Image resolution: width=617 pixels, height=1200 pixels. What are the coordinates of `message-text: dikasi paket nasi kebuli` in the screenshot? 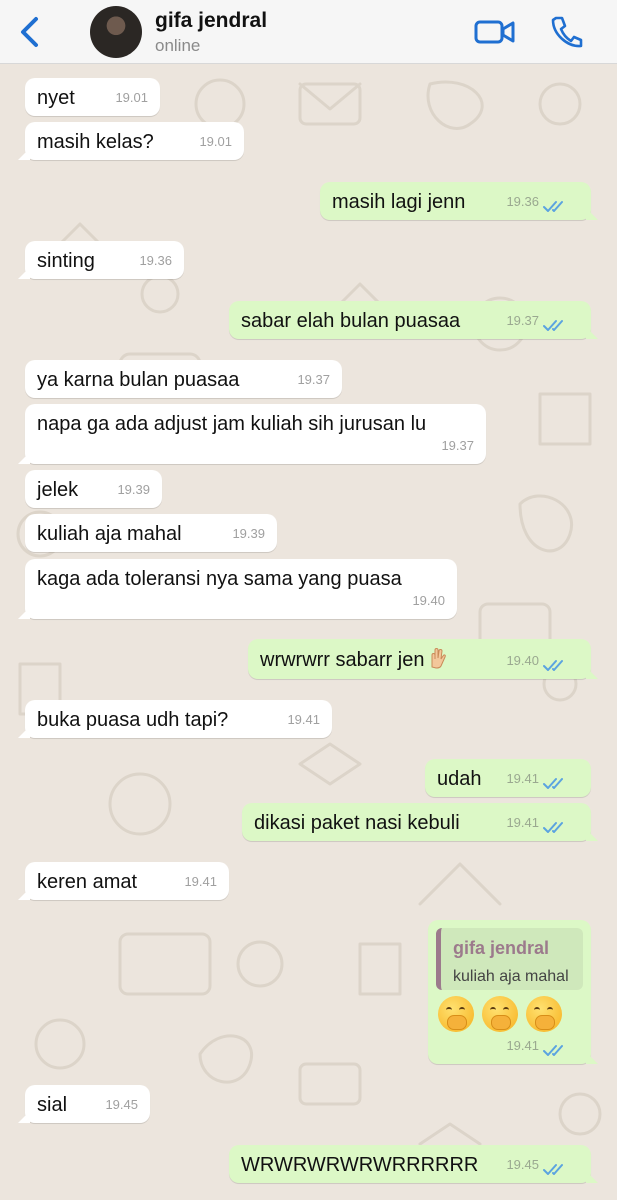 It's located at (357, 823).